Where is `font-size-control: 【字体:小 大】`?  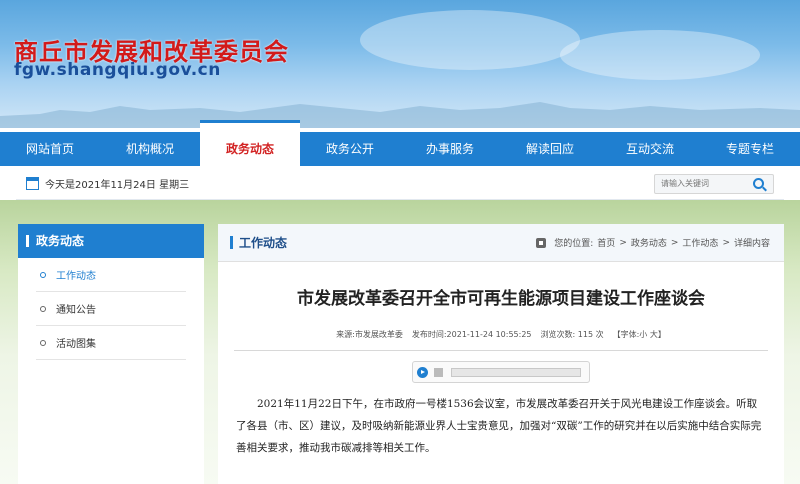
font-size-control: 【字体:小 大】 is located at coordinates (639, 334).